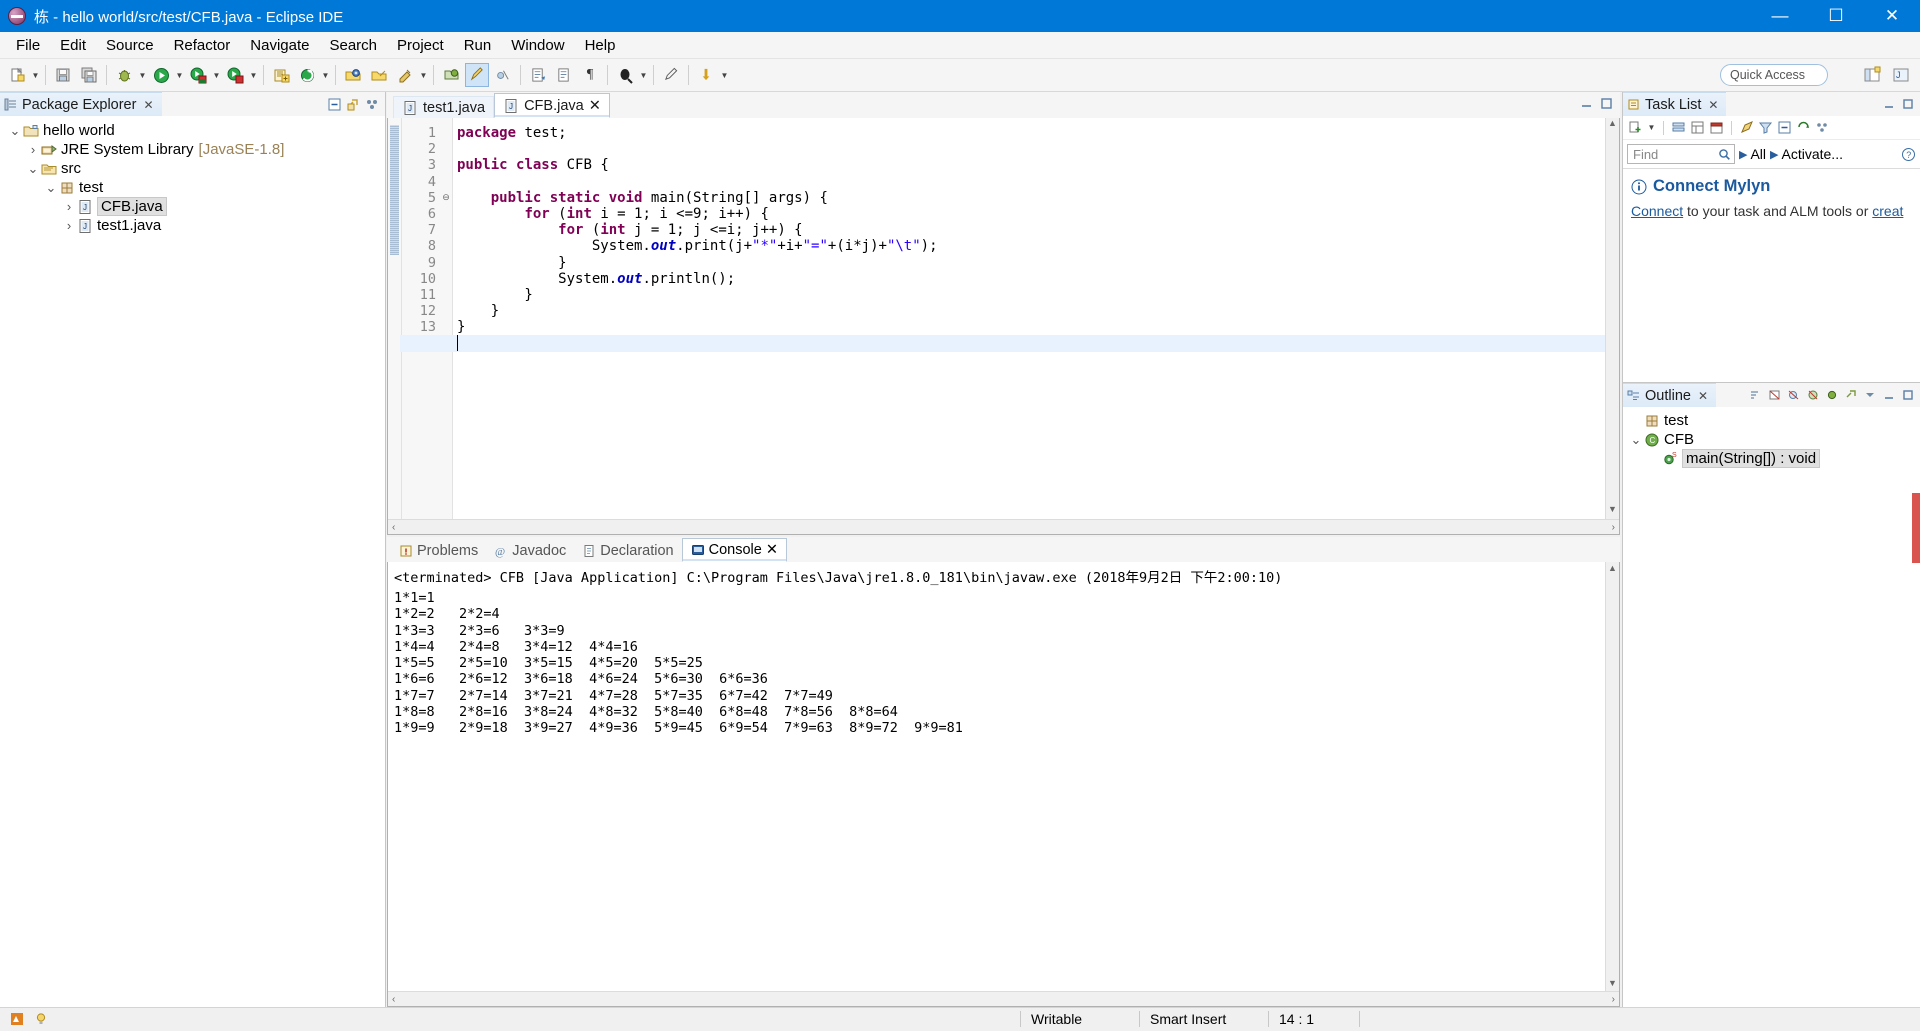  What do you see at coordinates (379, 75) in the screenshot?
I see `open-resource-icon` at bounding box center [379, 75].